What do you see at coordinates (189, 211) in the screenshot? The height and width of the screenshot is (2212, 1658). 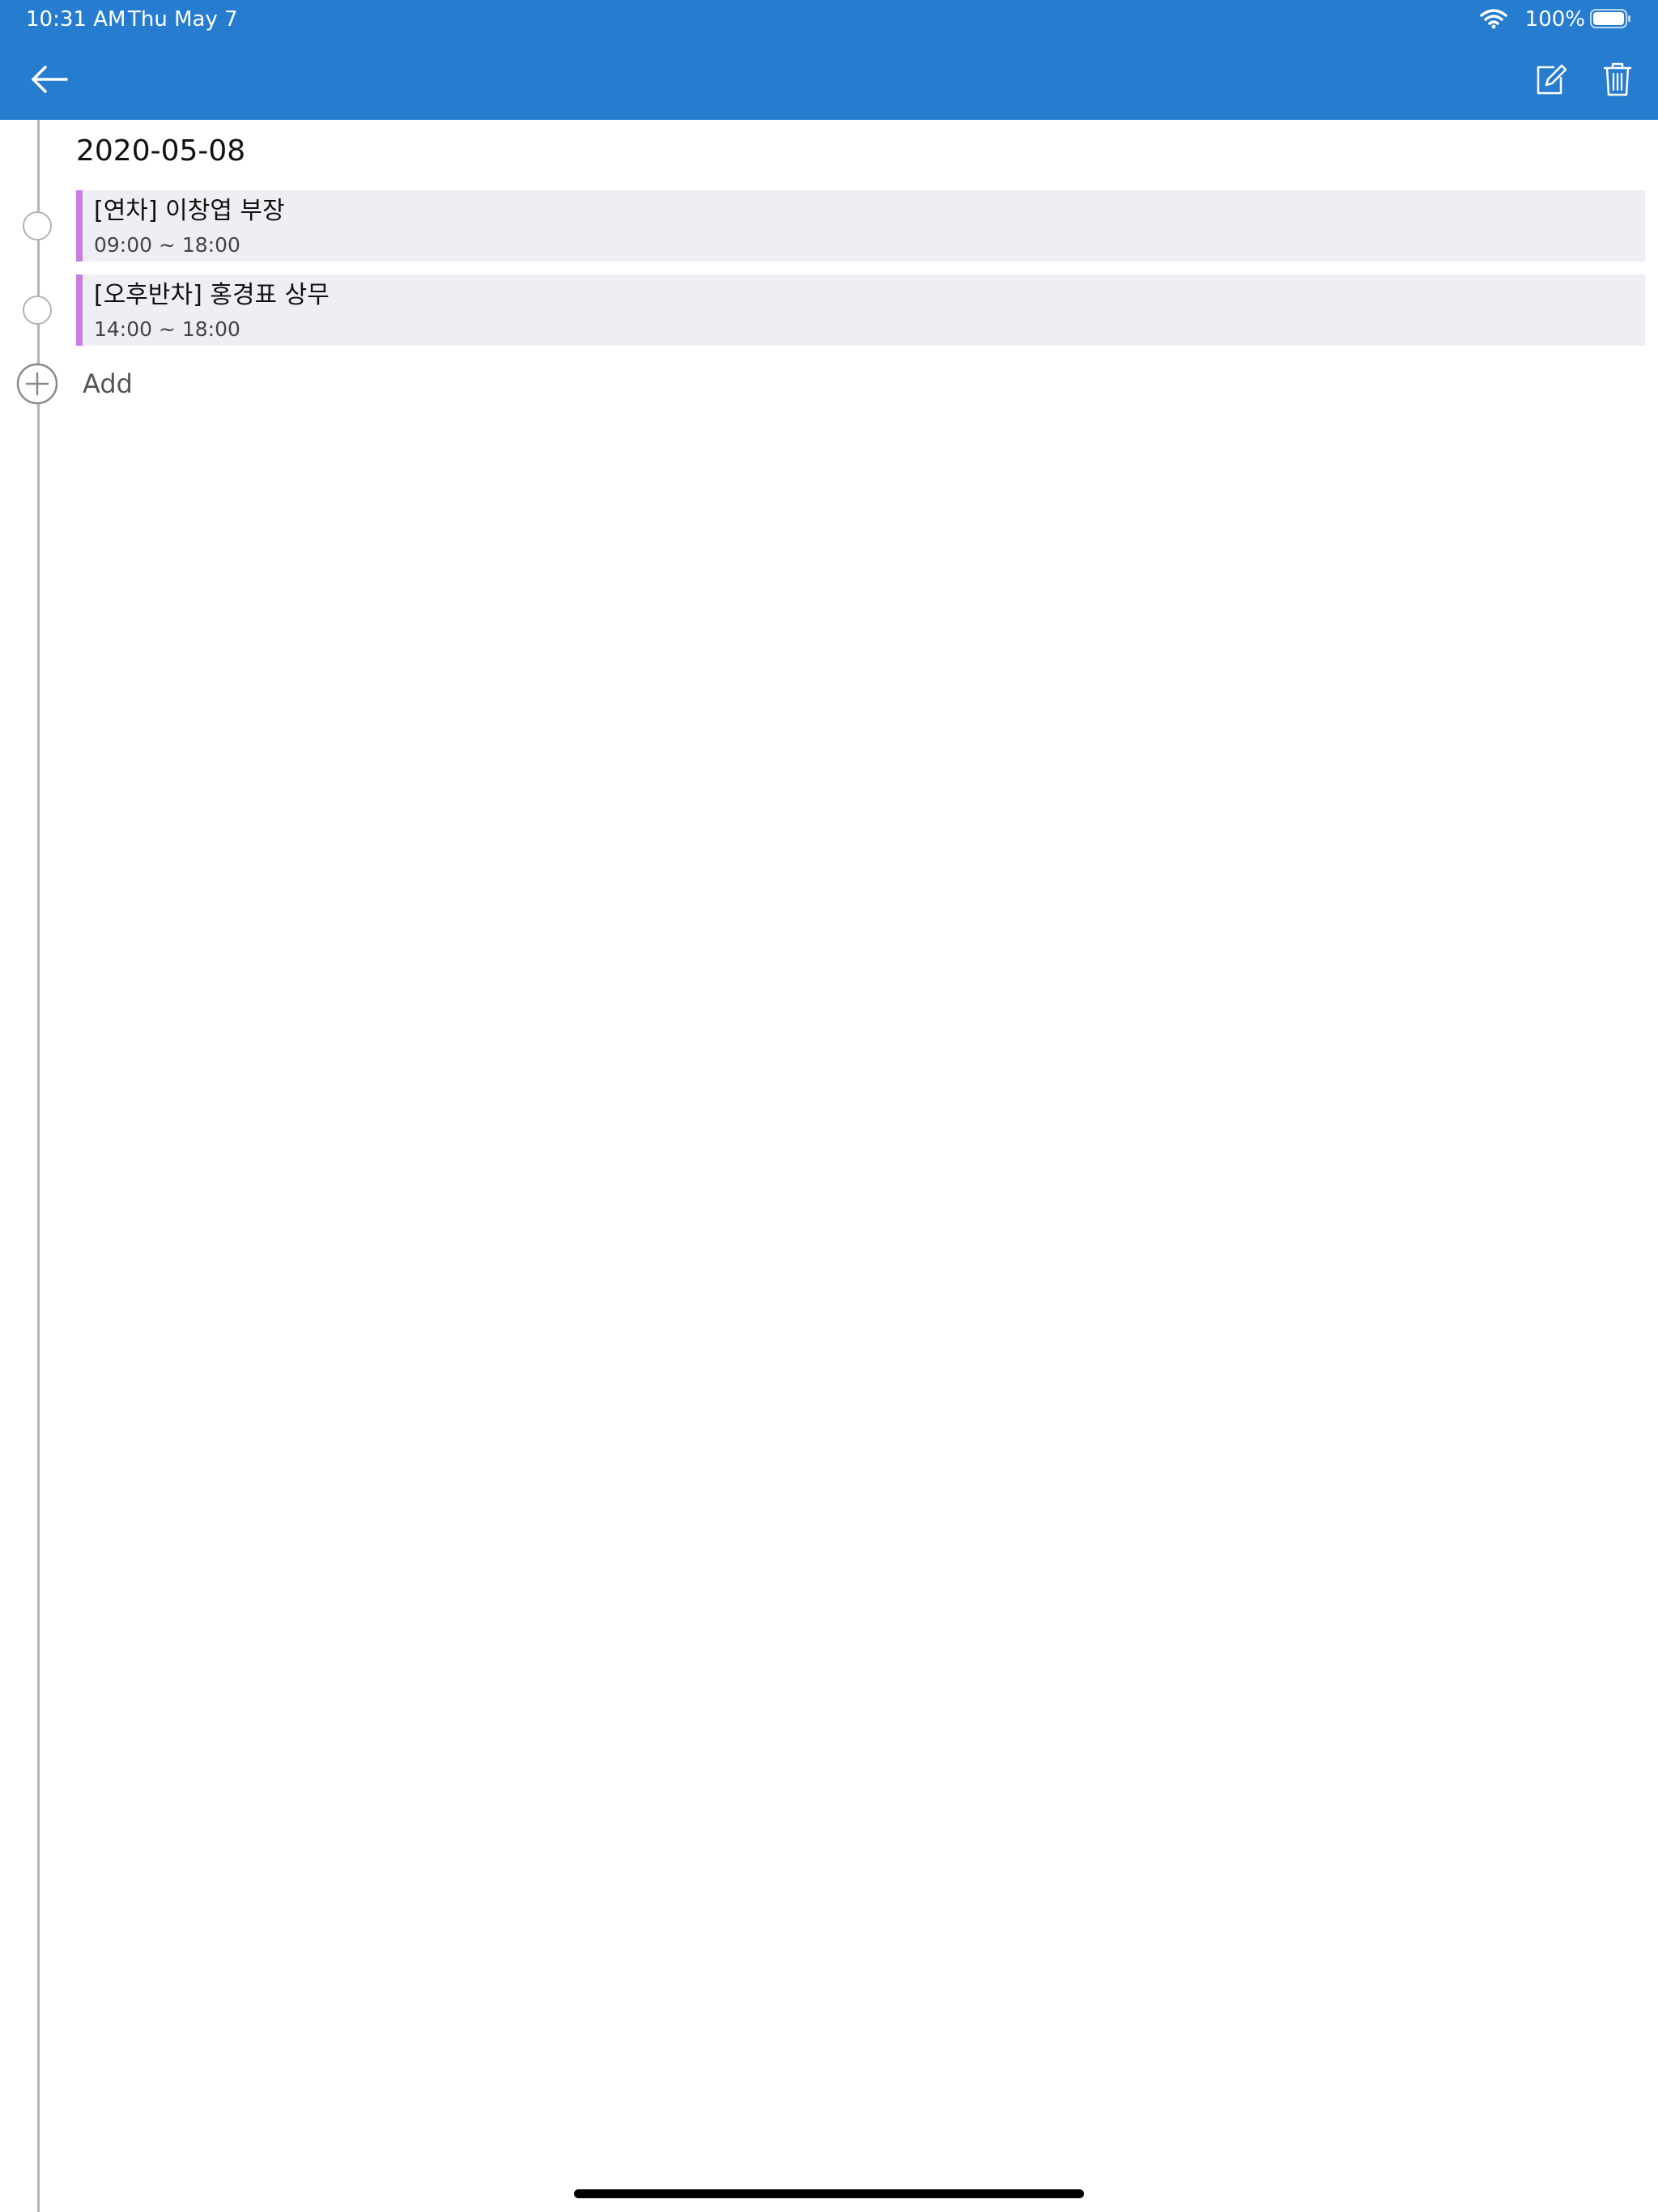 I see `event-title: [연차] 이창엽 부장` at bounding box center [189, 211].